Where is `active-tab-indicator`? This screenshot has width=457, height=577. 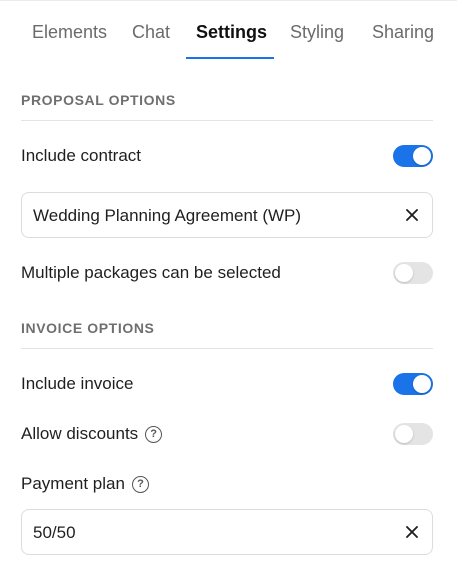 active-tab-indicator is located at coordinates (230, 58).